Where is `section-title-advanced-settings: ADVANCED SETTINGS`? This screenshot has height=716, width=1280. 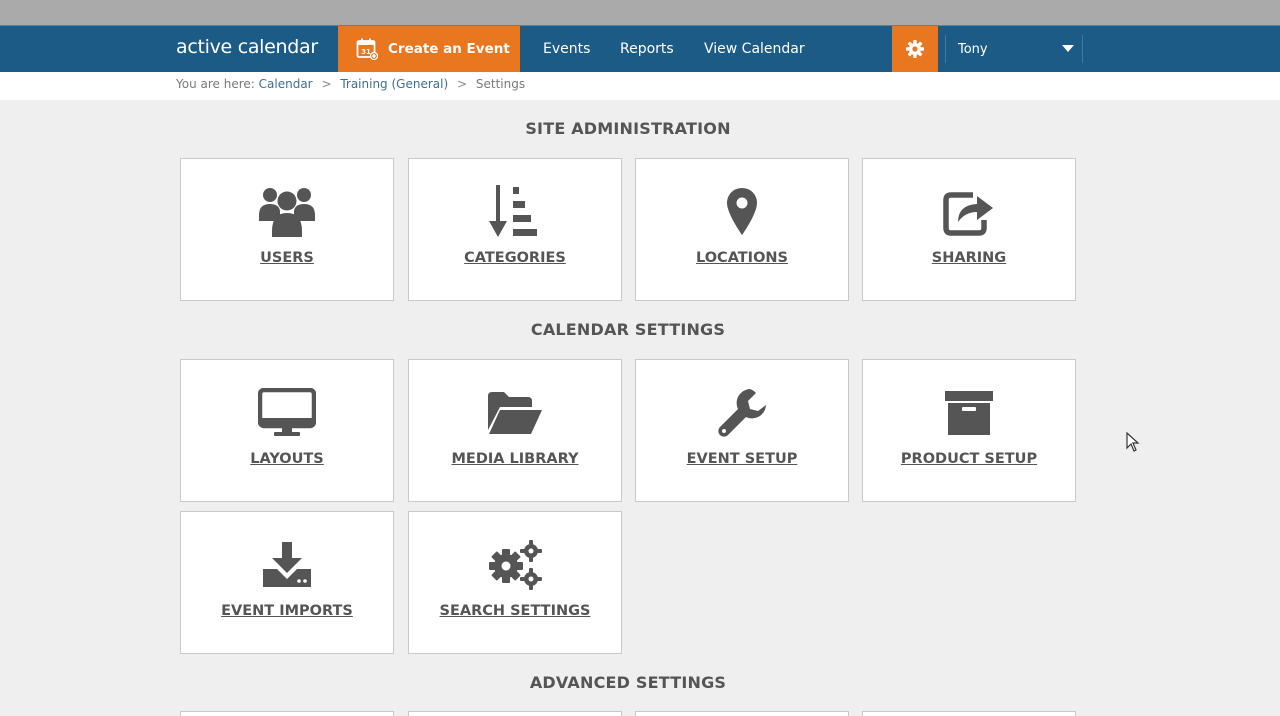
section-title-advanced-settings: ADVANCED SETTINGS is located at coordinates (628, 682).